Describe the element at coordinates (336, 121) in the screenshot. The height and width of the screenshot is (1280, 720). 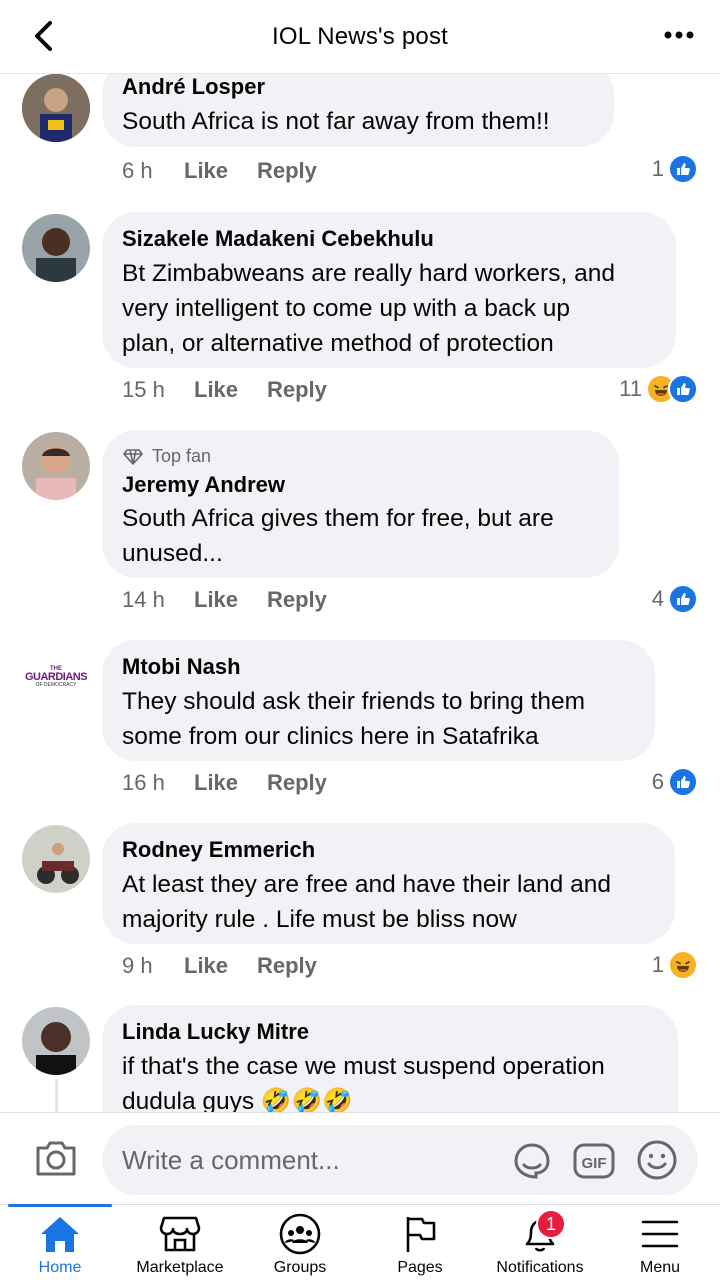
I see `comment-text: South Africa is not far away from them!!` at that location.